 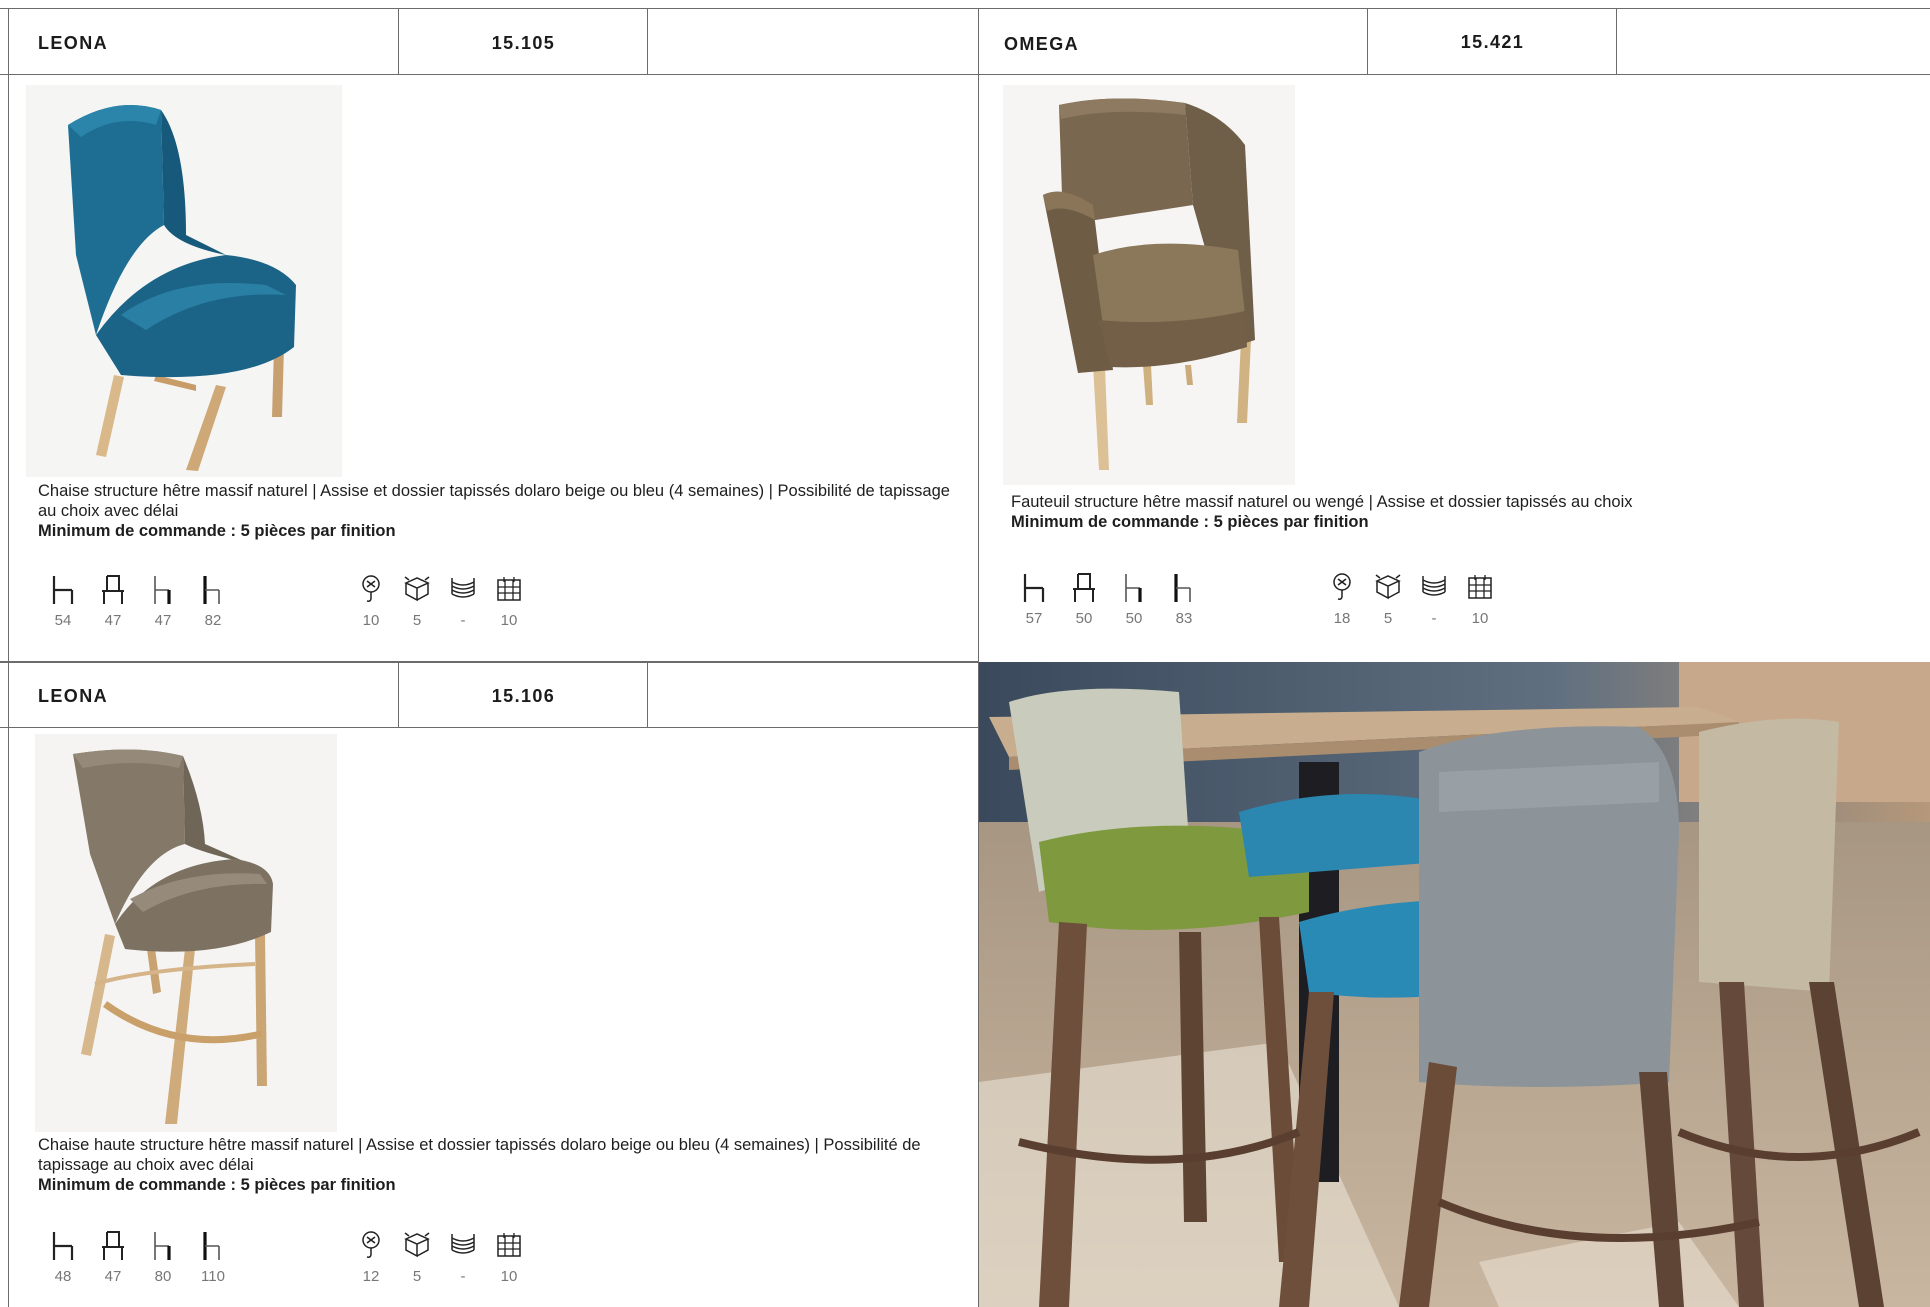 I want to click on total-height-value: 110, so click(x=213, y=1276).